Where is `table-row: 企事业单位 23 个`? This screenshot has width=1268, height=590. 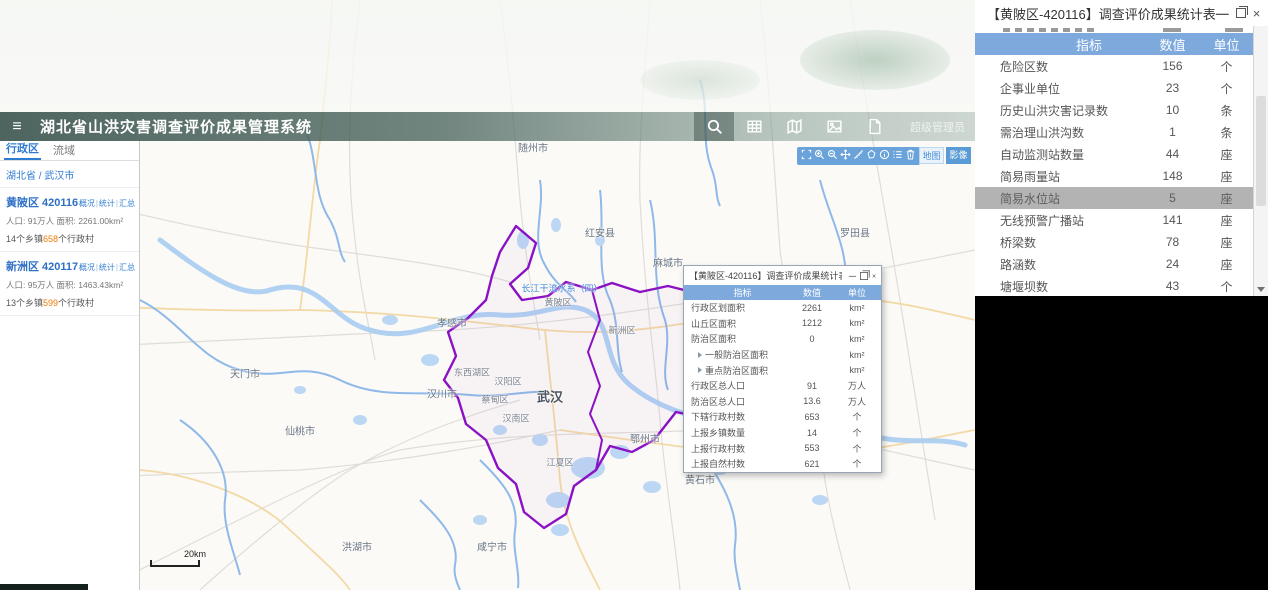
table-row: 企事业单位 23 个 is located at coordinates (1121, 88).